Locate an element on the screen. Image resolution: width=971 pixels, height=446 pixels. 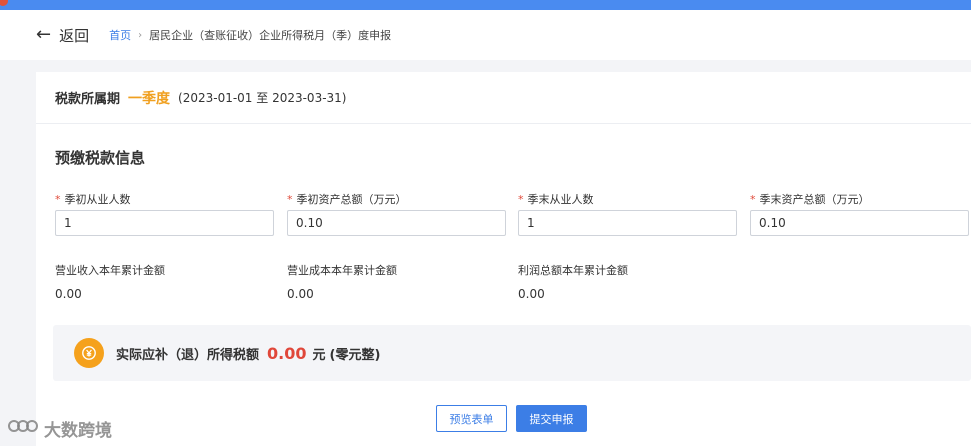
preview-form-button: 预览表单 is located at coordinates (471, 418).